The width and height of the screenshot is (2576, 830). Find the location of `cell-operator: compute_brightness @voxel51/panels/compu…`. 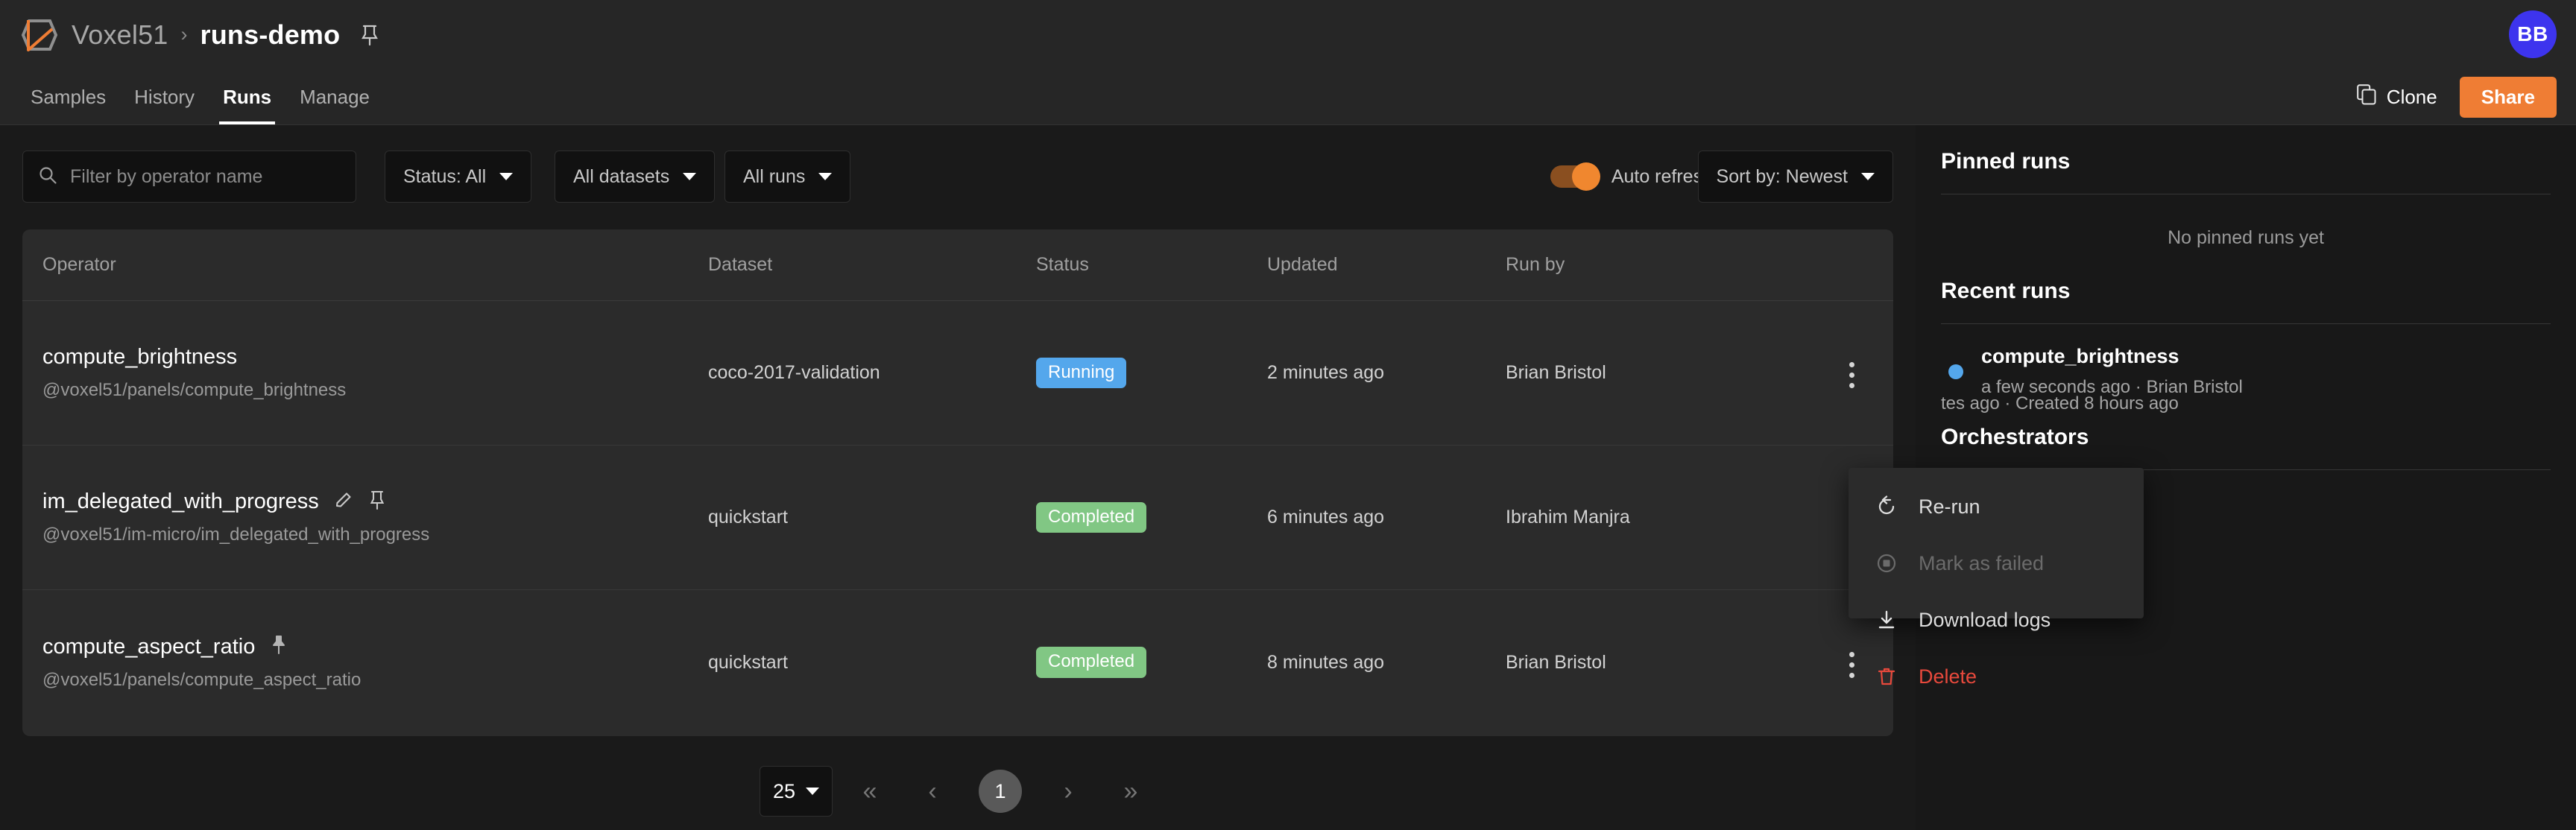

cell-operator: compute_brightness @voxel51/panels/compu… is located at coordinates (365, 373).